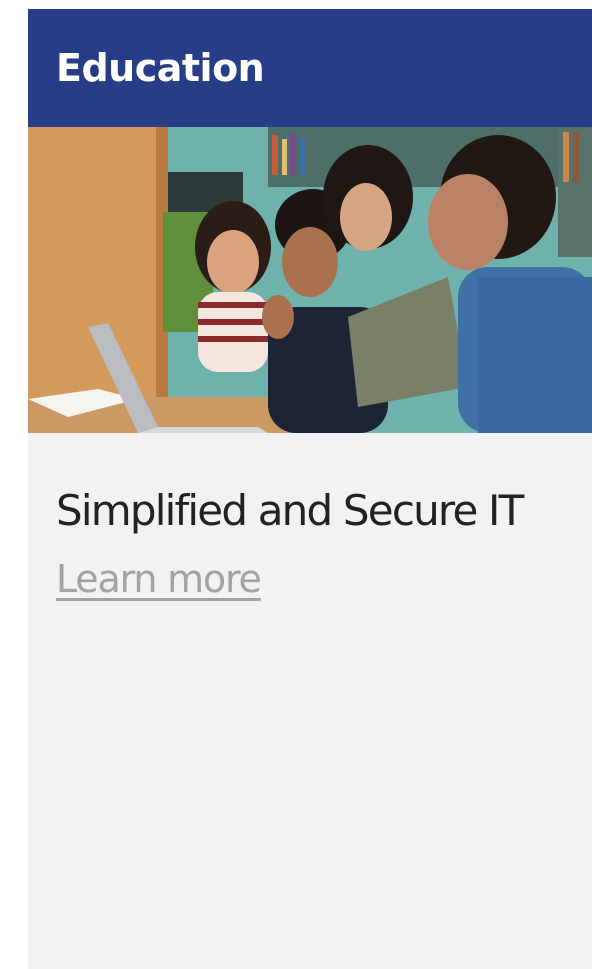  Describe the element at coordinates (159, 579) in the screenshot. I see `learn-more-link: Learn more` at that location.